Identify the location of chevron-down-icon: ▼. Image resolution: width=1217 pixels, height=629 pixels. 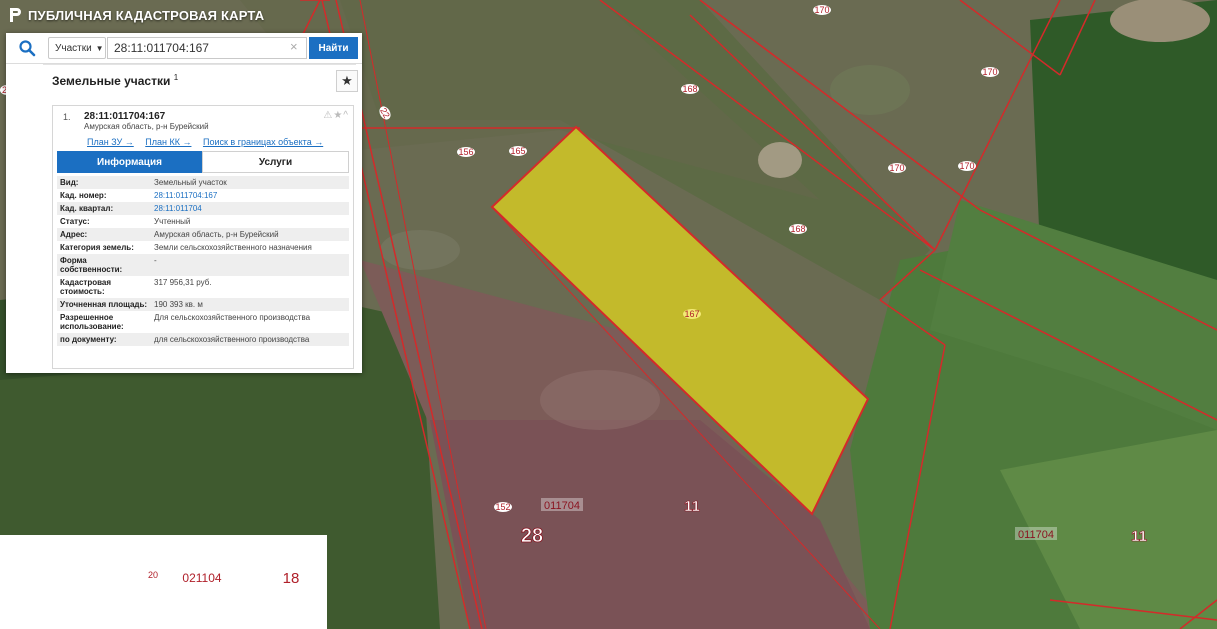
(99, 48).